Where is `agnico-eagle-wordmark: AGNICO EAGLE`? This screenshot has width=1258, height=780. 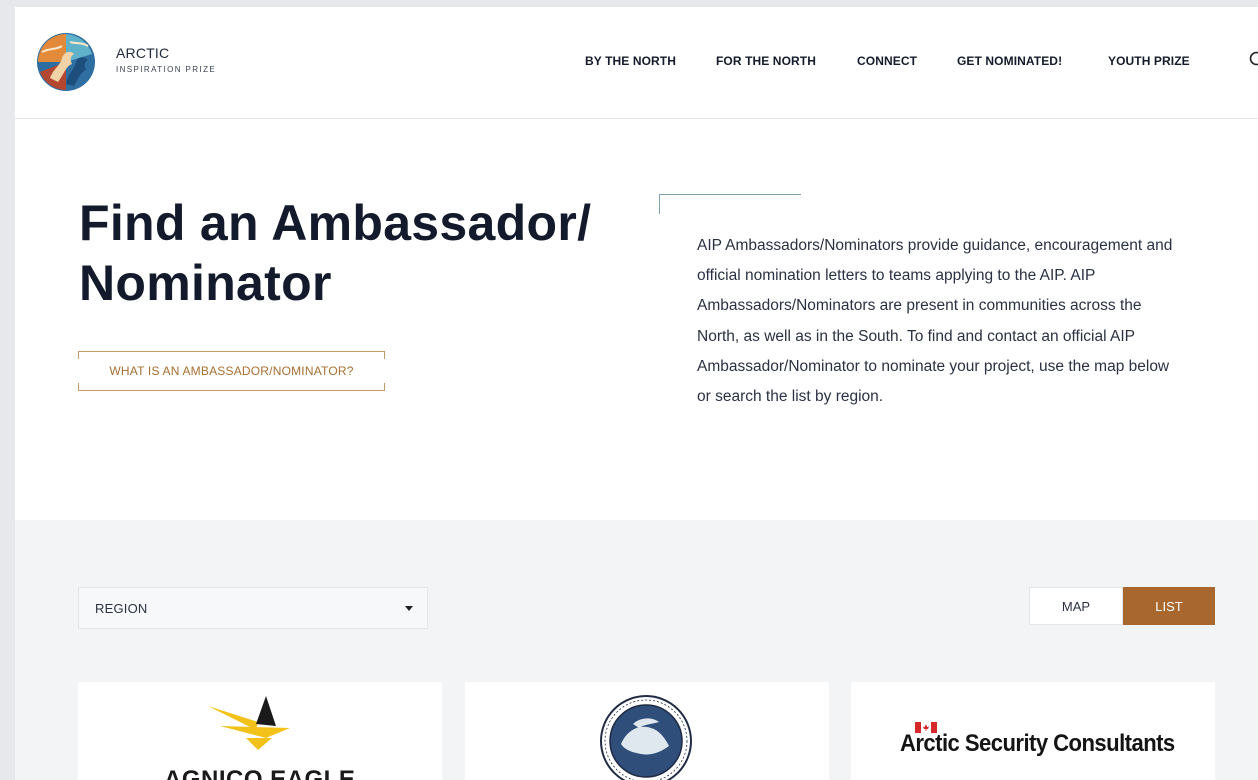
agnico-eagle-wordmark: AGNICO EAGLE is located at coordinates (260, 773).